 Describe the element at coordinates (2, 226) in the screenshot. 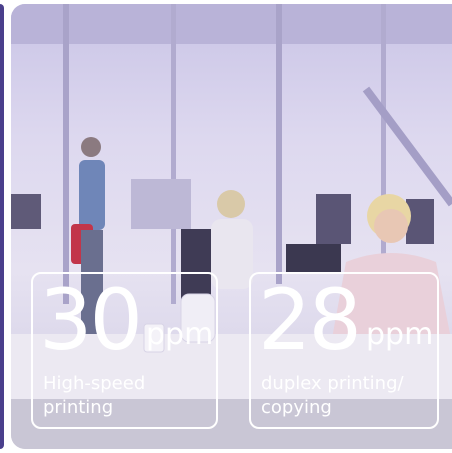

I see `accent-strip` at that location.